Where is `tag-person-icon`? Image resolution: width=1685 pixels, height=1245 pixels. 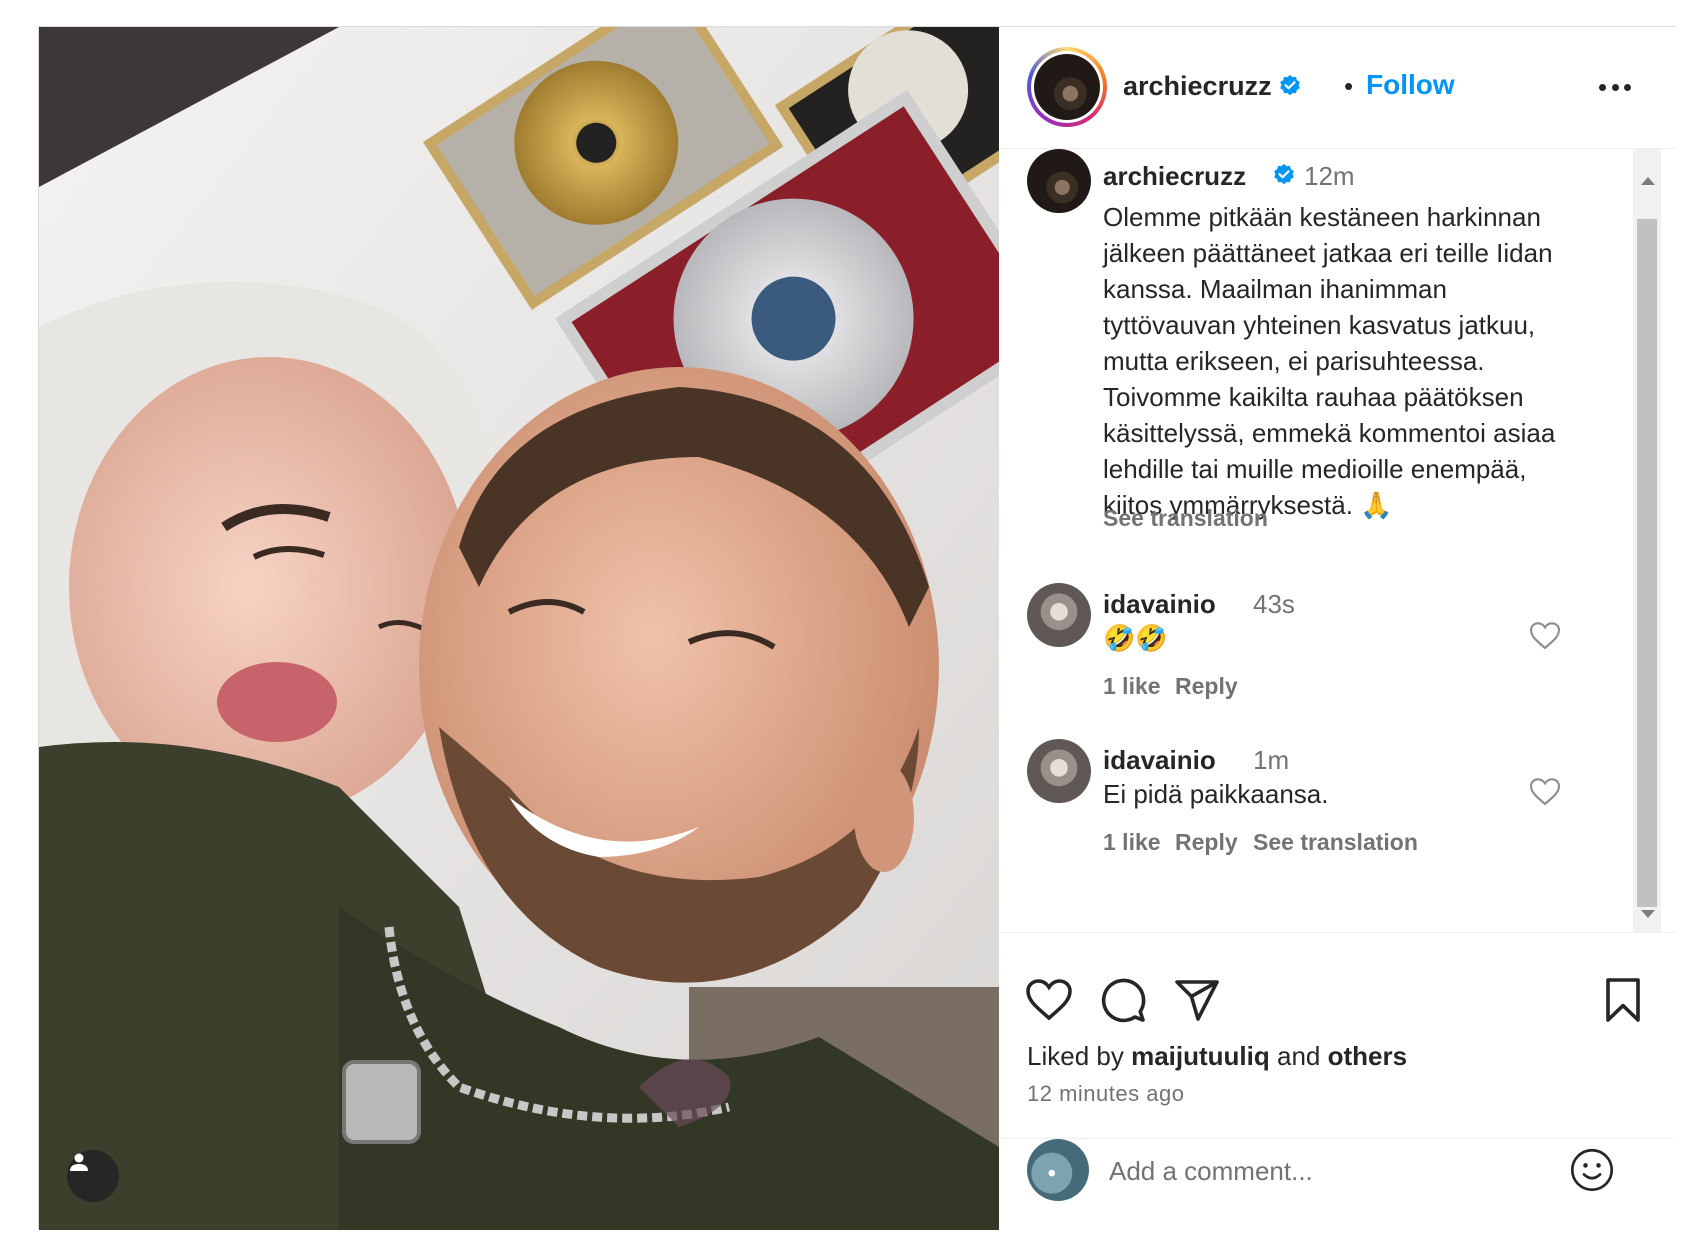
tag-person-icon is located at coordinates (79, 1162).